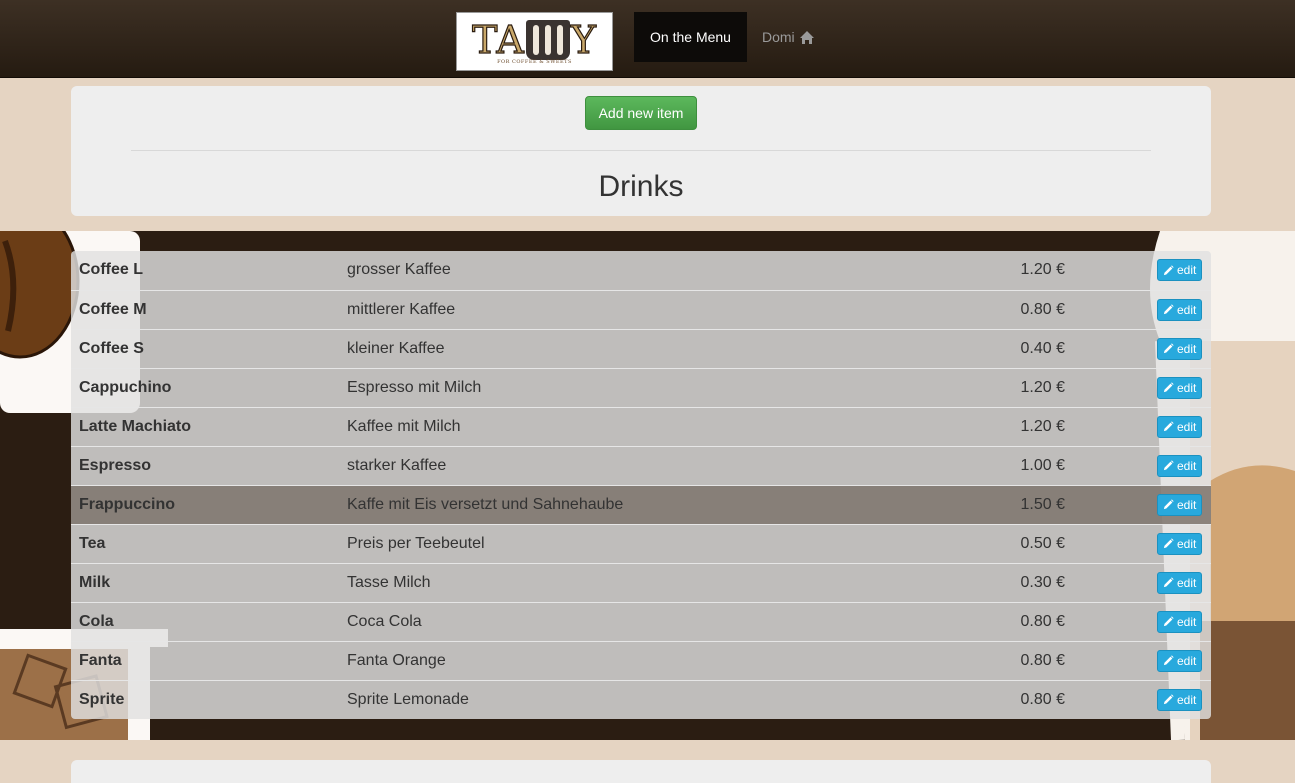 The height and width of the screenshot is (783, 1295). Describe the element at coordinates (547, 39) in the screenshot. I see `logo-cup-icon` at that location.